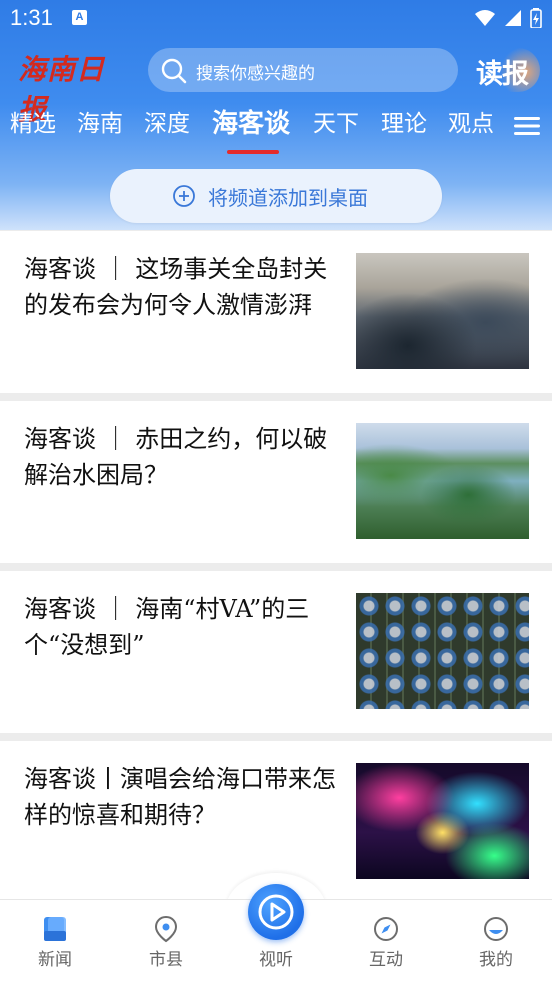 The width and height of the screenshot is (552, 983). Describe the element at coordinates (55, 960) in the screenshot. I see `nav-news-label: 新闻` at that location.